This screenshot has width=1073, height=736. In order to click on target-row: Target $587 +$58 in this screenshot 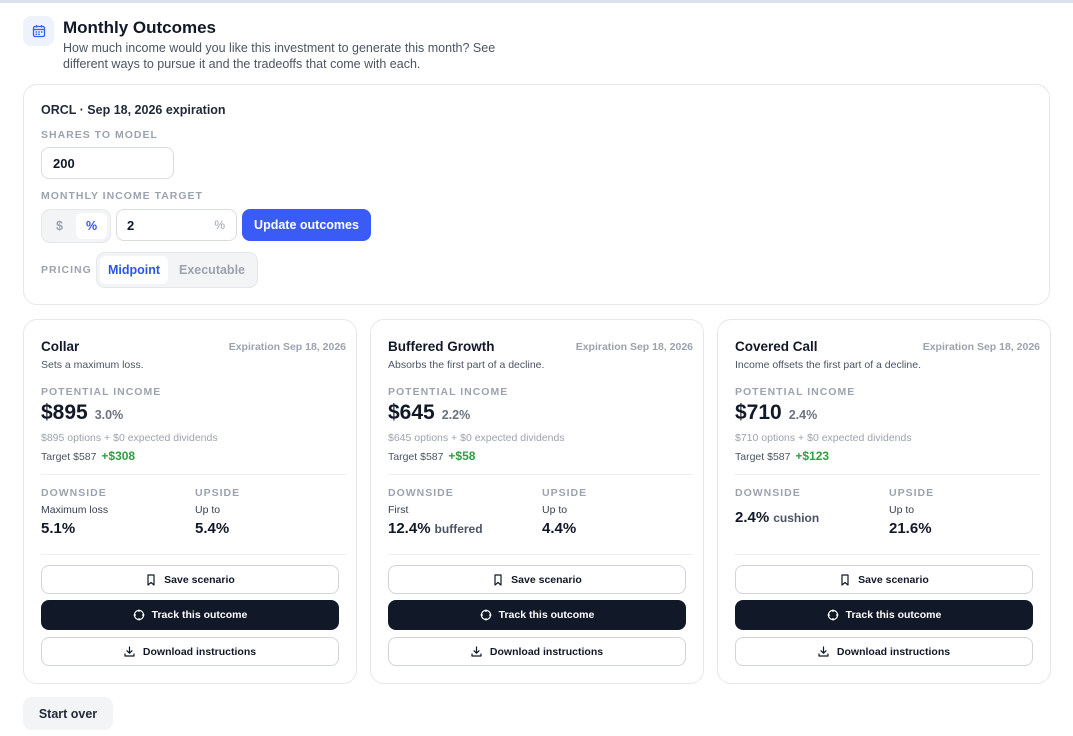, I will do `click(431, 456)`.